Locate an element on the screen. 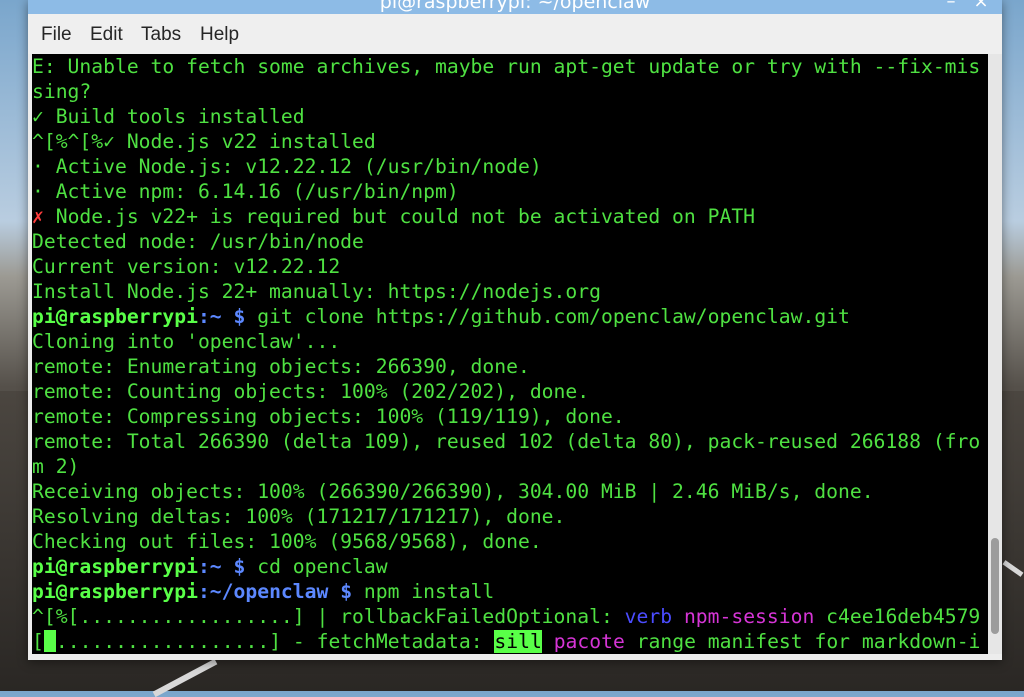 Image resolution: width=1024 pixels, height=697 pixels. terminal-line: ✓ Build tools installed is located at coordinates (168, 116).